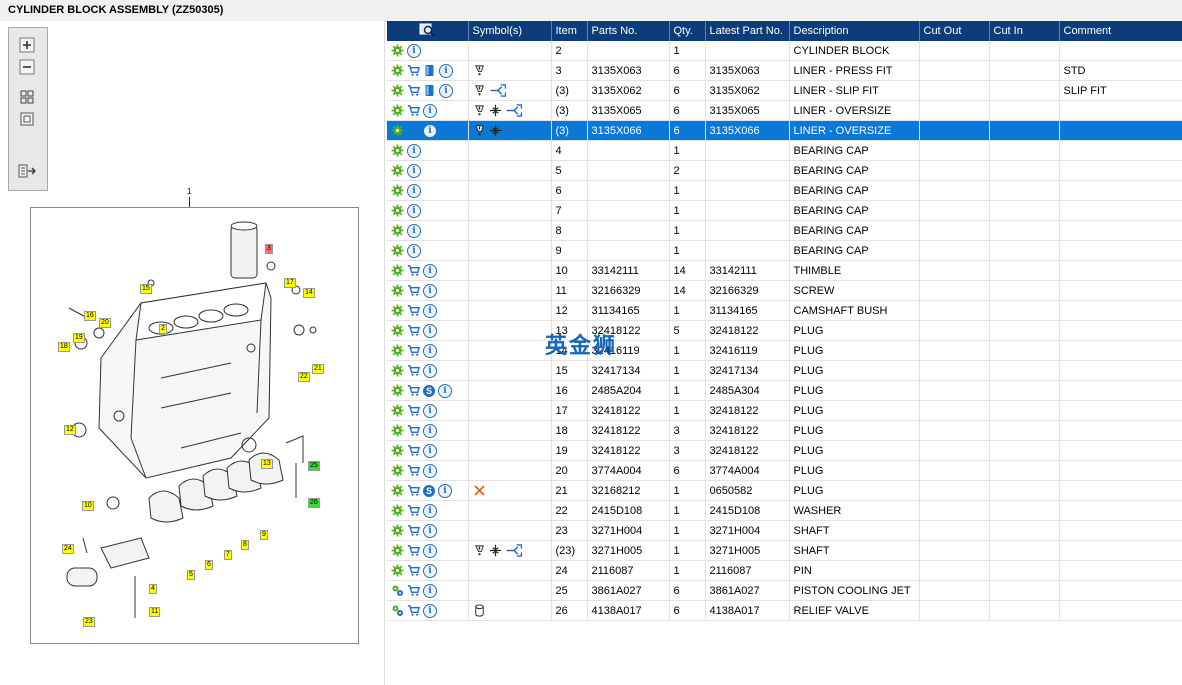 This screenshot has height=685, width=1182. Describe the element at coordinates (105, 323) in the screenshot. I see `callout-20: 20` at that location.